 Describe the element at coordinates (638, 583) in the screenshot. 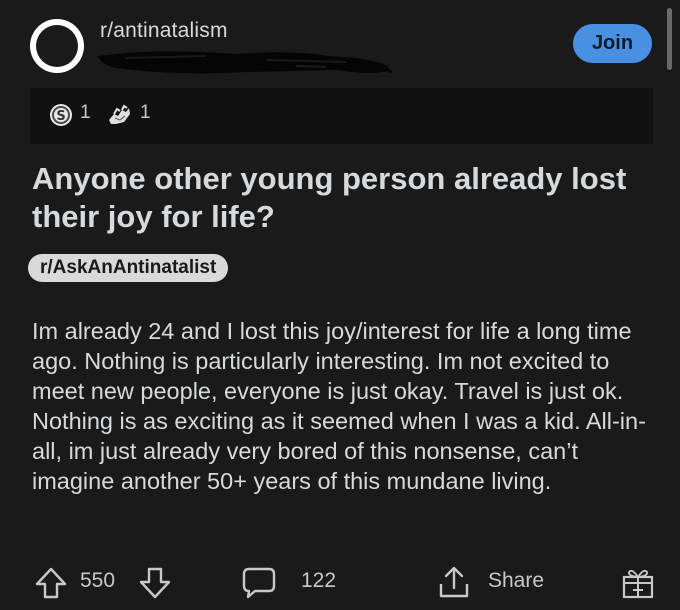

I see `award-gift-icon` at that location.